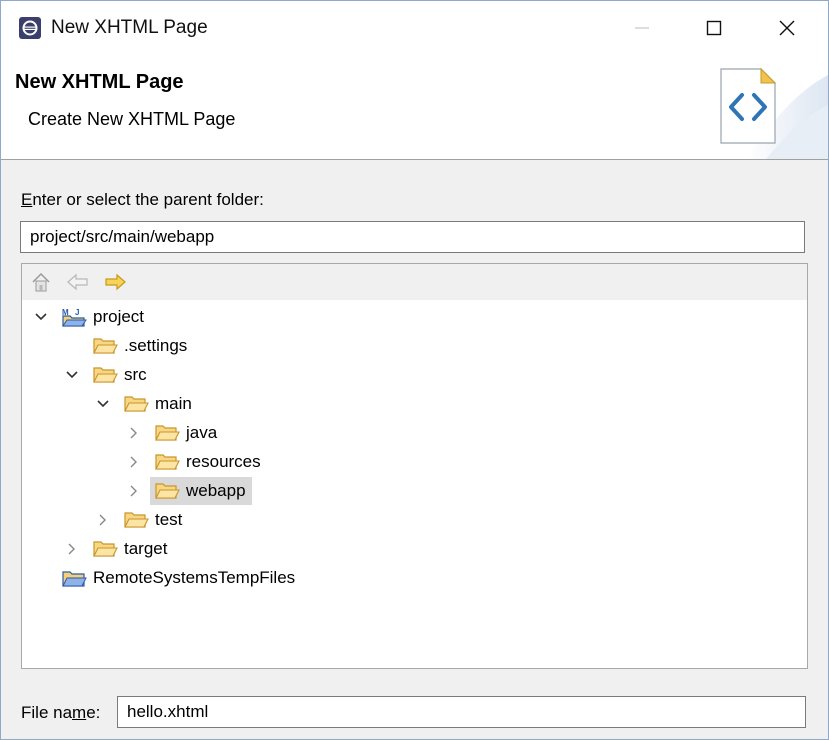 This screenshot has height=740, width=829. I want to click on tree-item-java: java, so click(414, 433).